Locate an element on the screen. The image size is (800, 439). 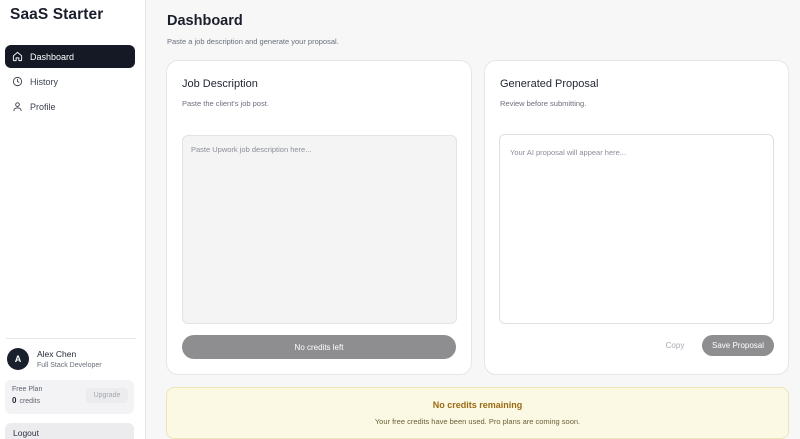
copy-button: Copy is located at coordinates (675, 345).